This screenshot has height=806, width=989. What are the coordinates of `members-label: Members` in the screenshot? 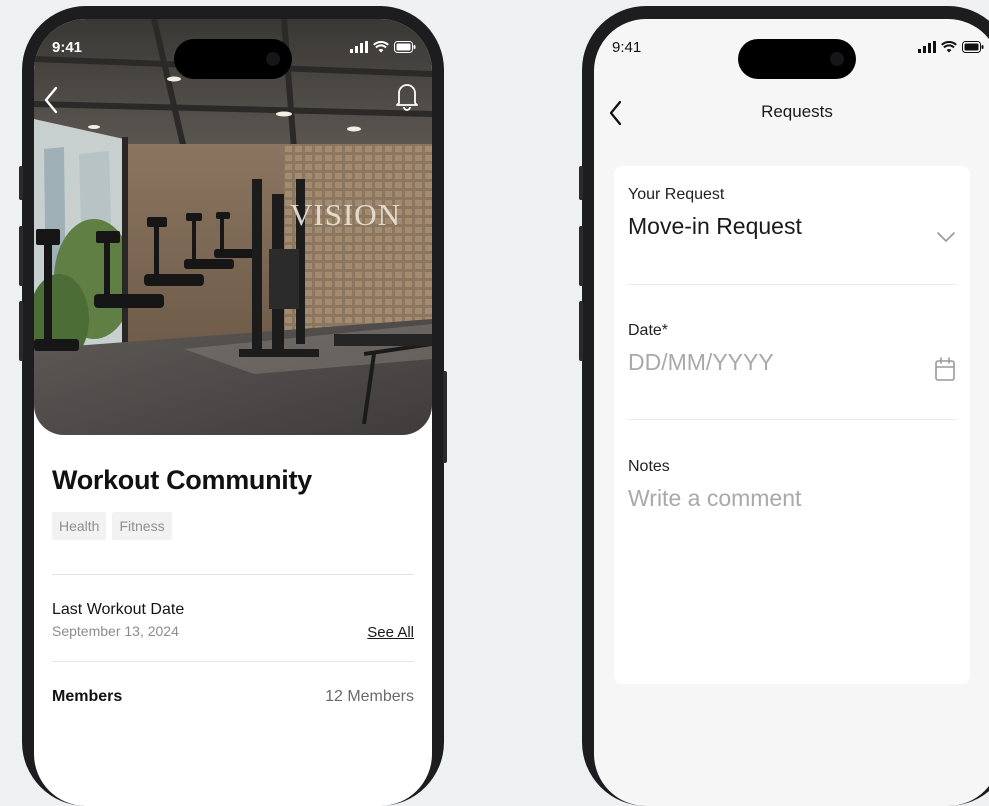 It's located at (87, 696).